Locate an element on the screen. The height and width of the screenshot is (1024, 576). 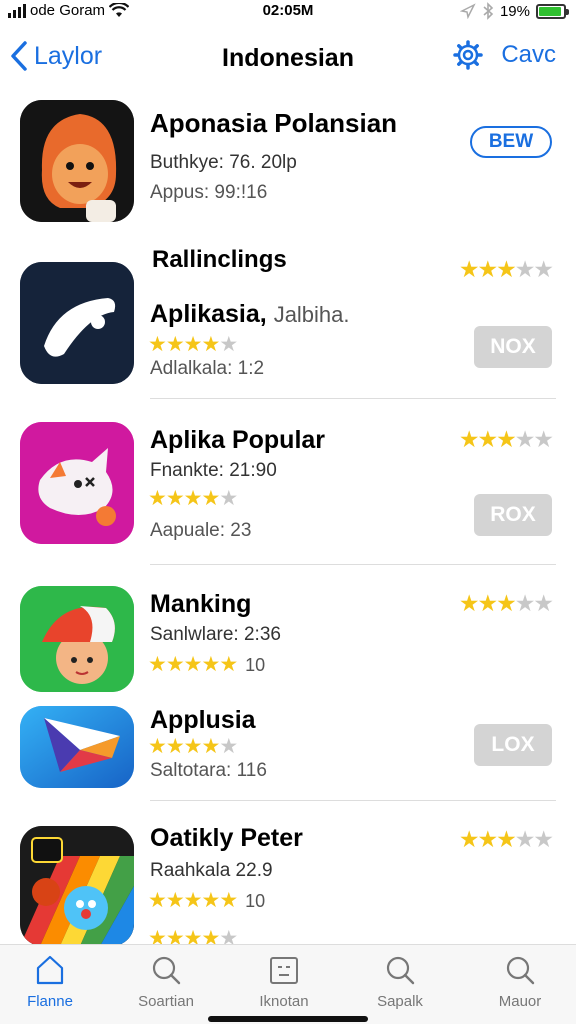
get-button: LOX is located at coordinates (513, 745).